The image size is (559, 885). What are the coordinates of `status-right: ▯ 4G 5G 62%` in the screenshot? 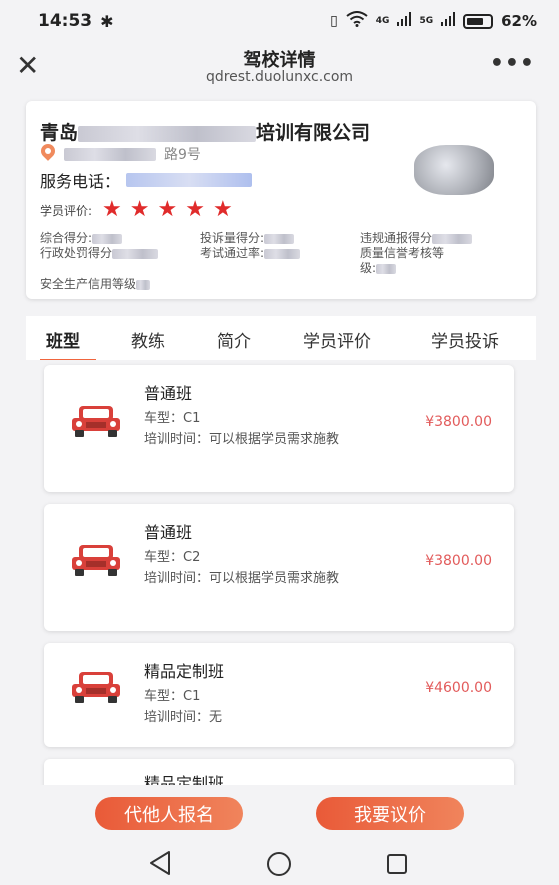 It's located at (433, 21).